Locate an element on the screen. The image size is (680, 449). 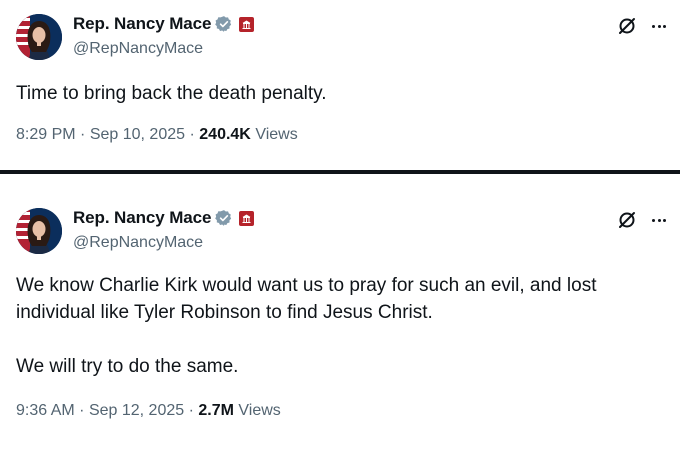
views-count: 2.7M is located at coordinates (216, 410).